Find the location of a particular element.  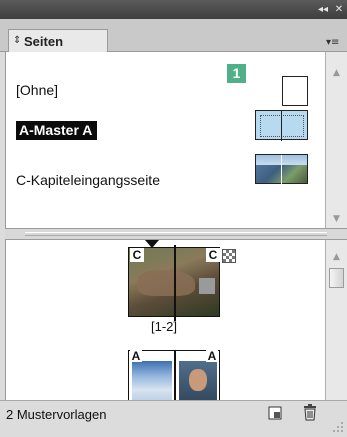

scroll-thumb is located at coordinates (336, 278).